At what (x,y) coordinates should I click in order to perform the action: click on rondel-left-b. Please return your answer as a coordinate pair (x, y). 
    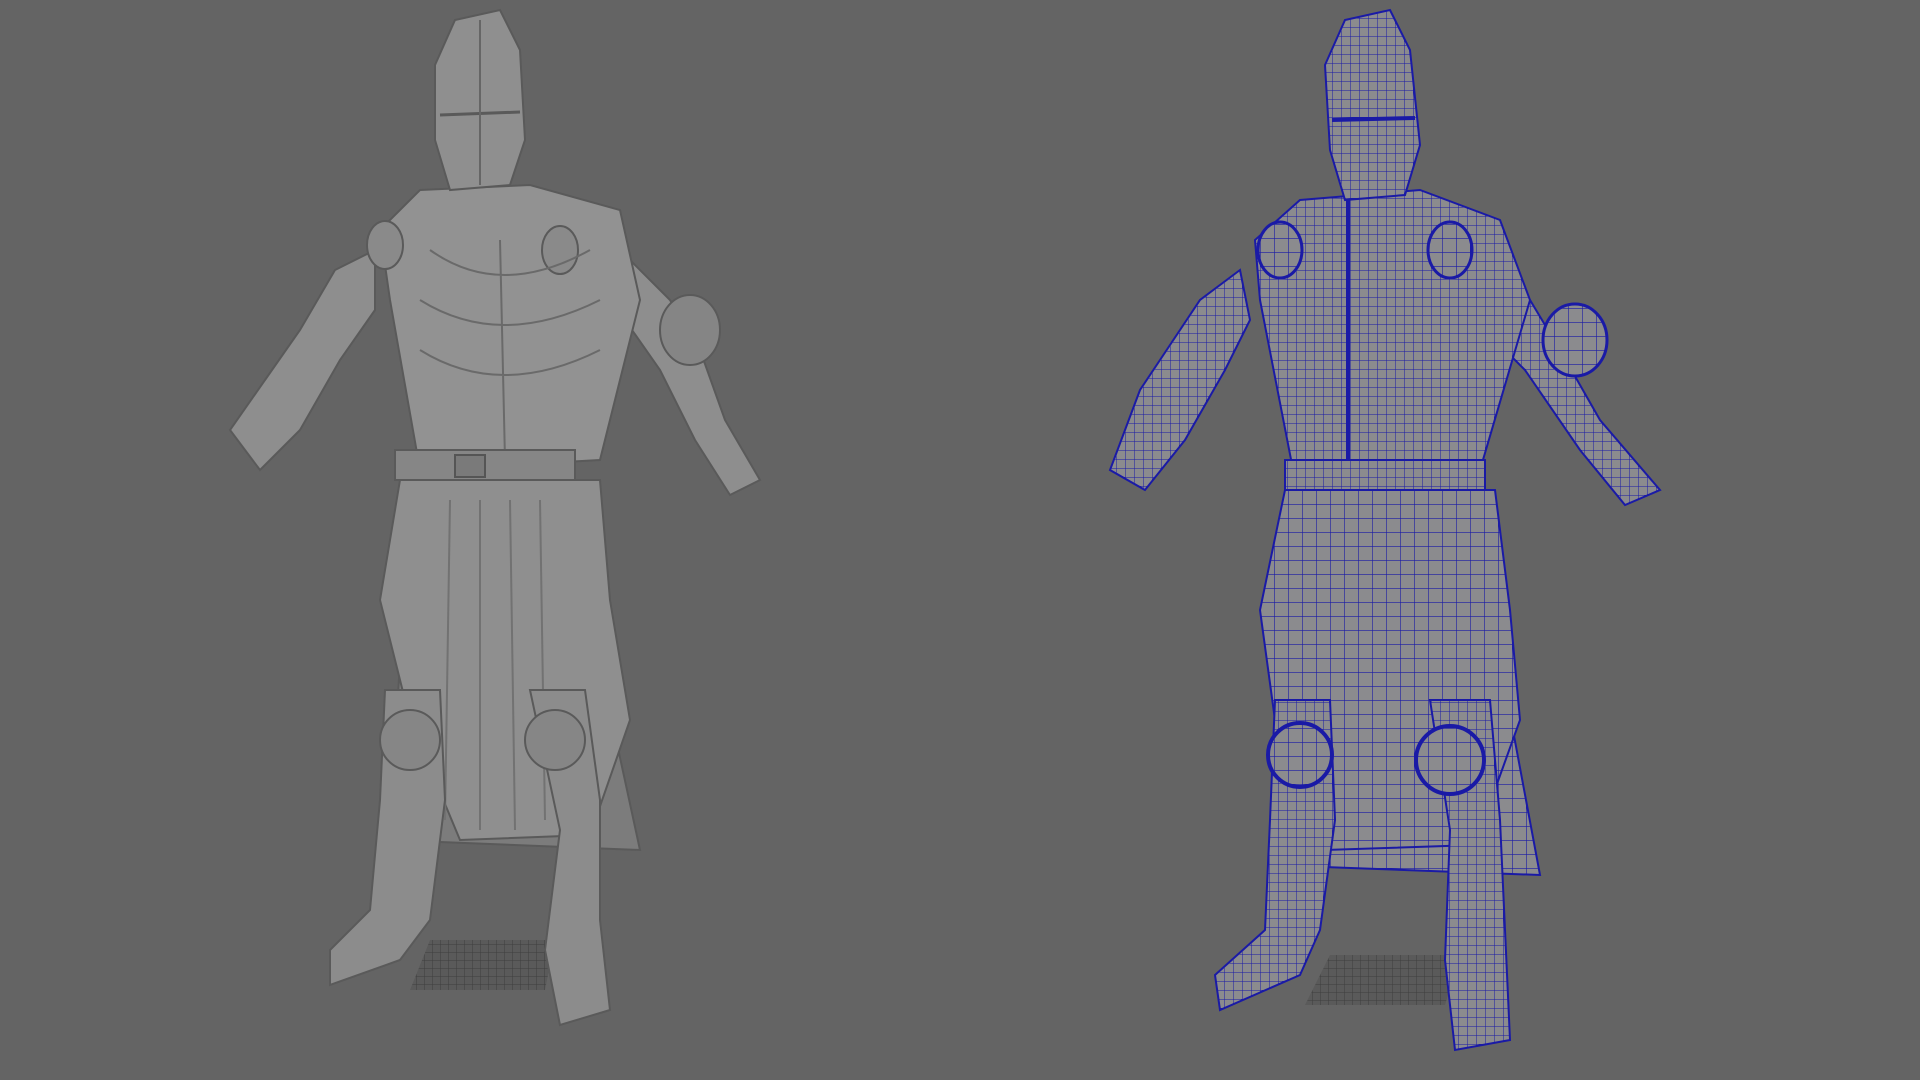
    Looking at the image, I should click on (1280, 250).